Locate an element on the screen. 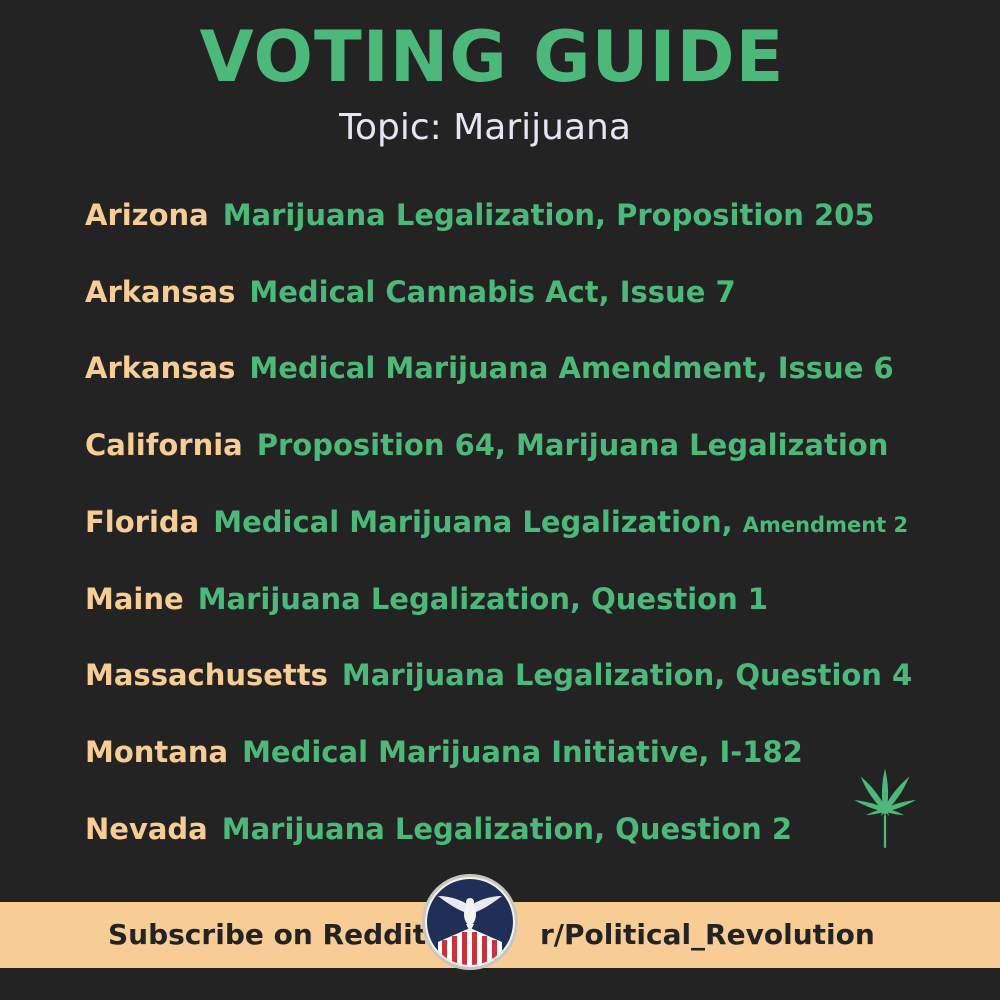  page-subtitle: Topic: Marijuana is located at coordinates (485, 127).